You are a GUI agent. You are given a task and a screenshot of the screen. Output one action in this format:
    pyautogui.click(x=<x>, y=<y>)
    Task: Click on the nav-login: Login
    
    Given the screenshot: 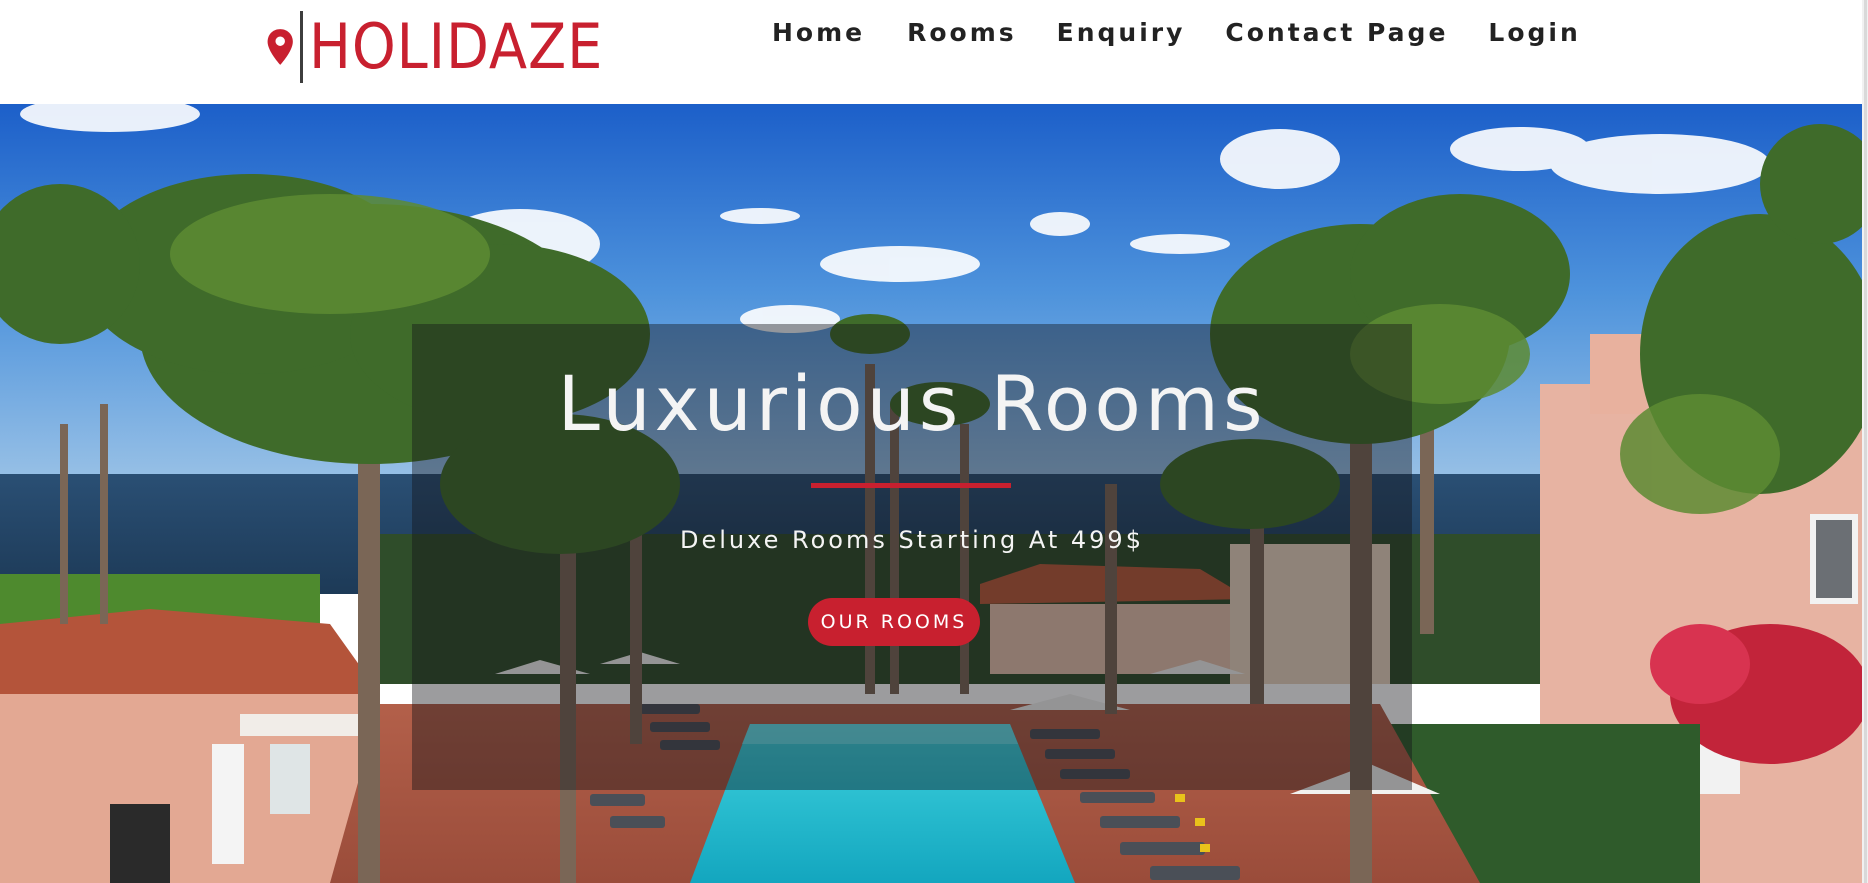 What is the action you would take?
    pyautogui.click(x=1534, y=33)
    